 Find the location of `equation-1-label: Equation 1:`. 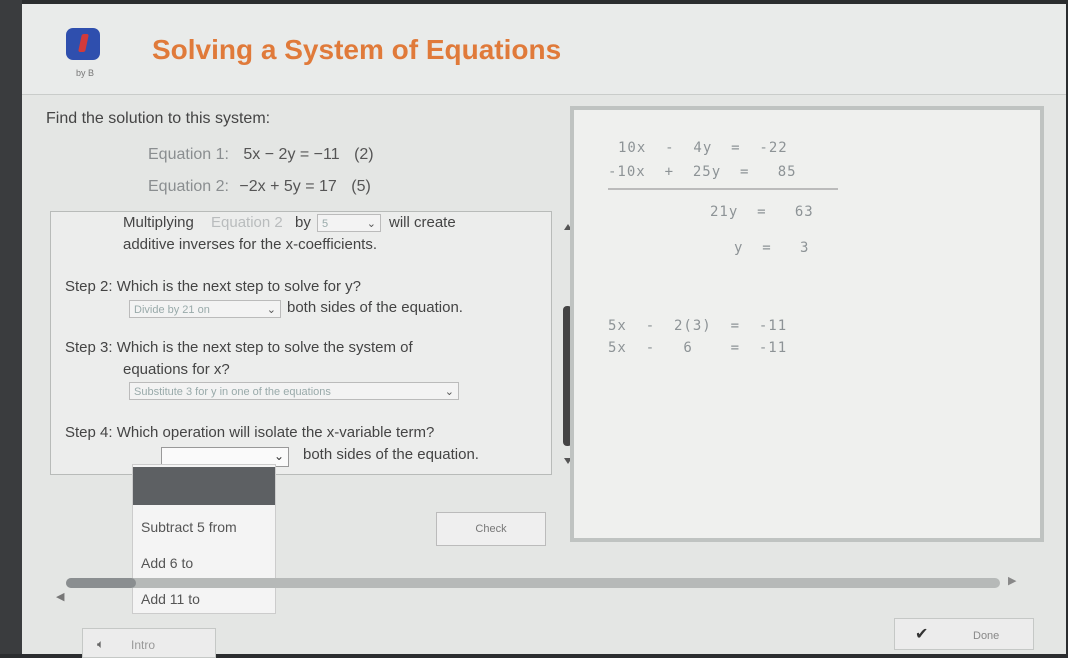

equation-1-label: Equation 1: is located at coordinates (188, 154).